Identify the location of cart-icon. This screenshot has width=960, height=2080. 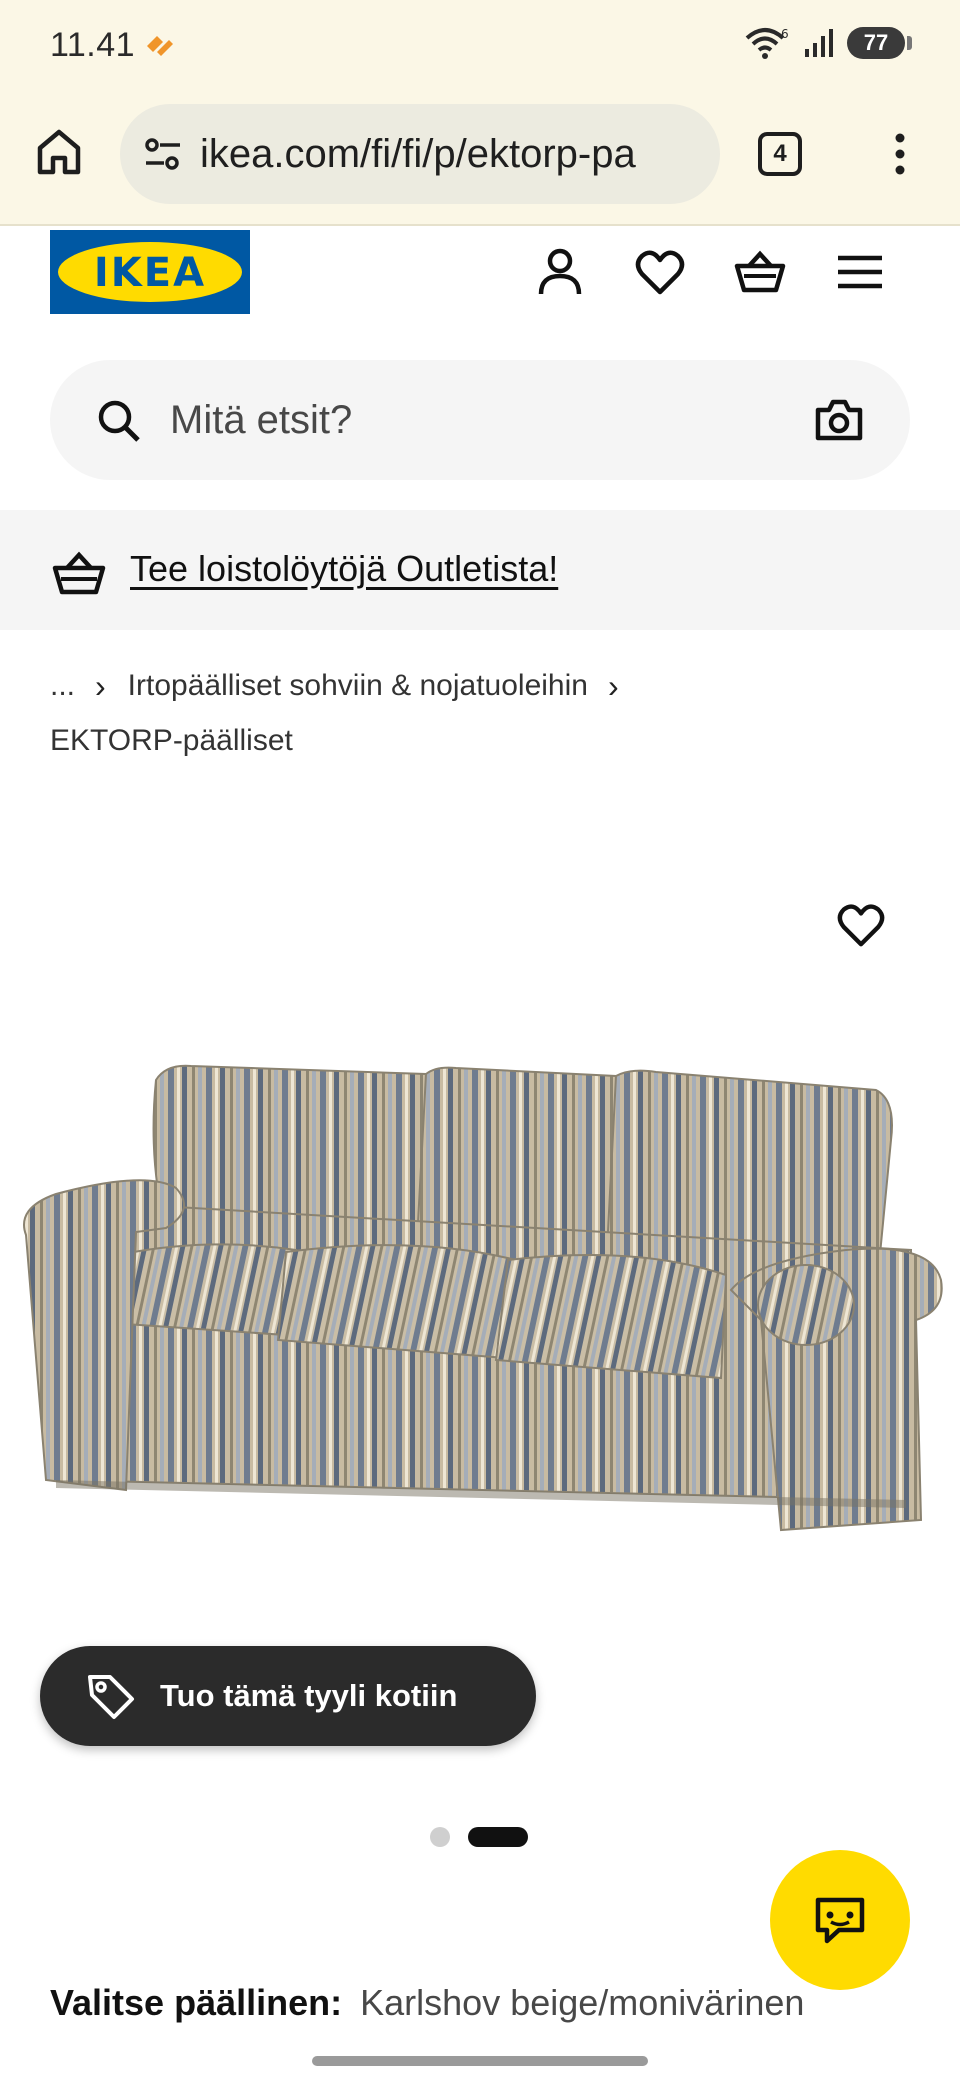
(760, 272).